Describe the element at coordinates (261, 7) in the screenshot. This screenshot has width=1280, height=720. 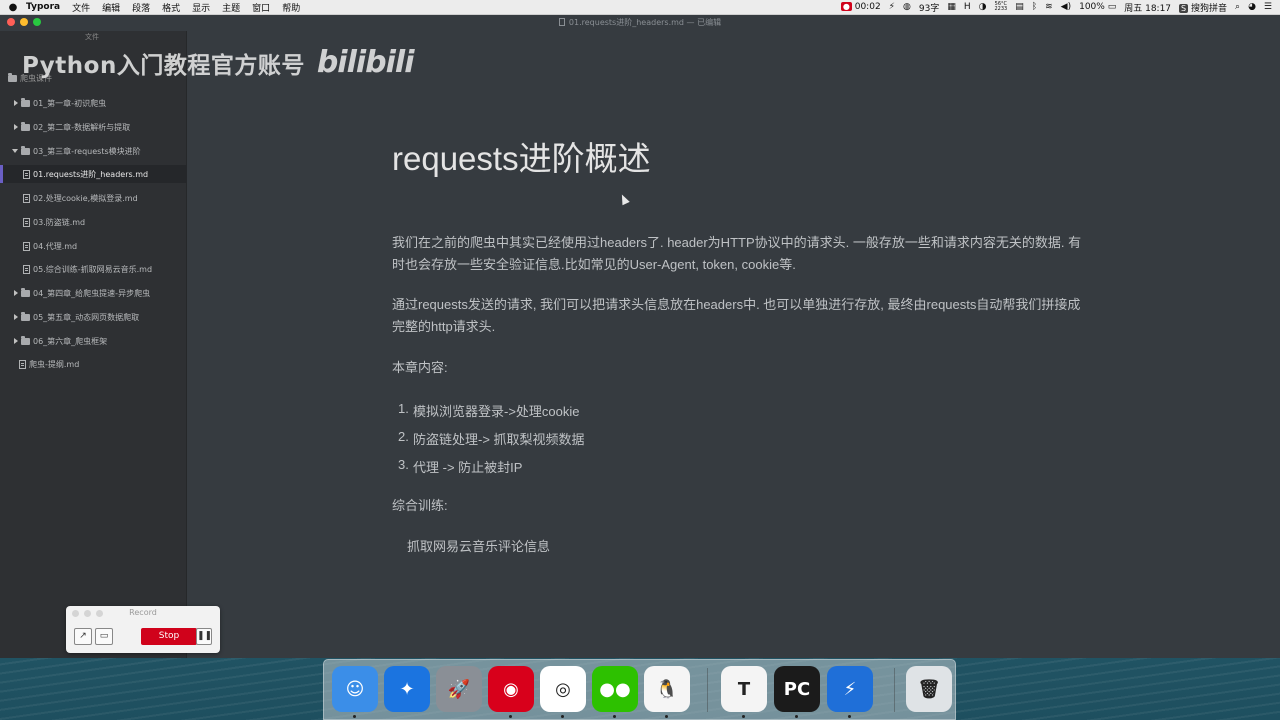
I see `menu-window: 窗口` at that location.